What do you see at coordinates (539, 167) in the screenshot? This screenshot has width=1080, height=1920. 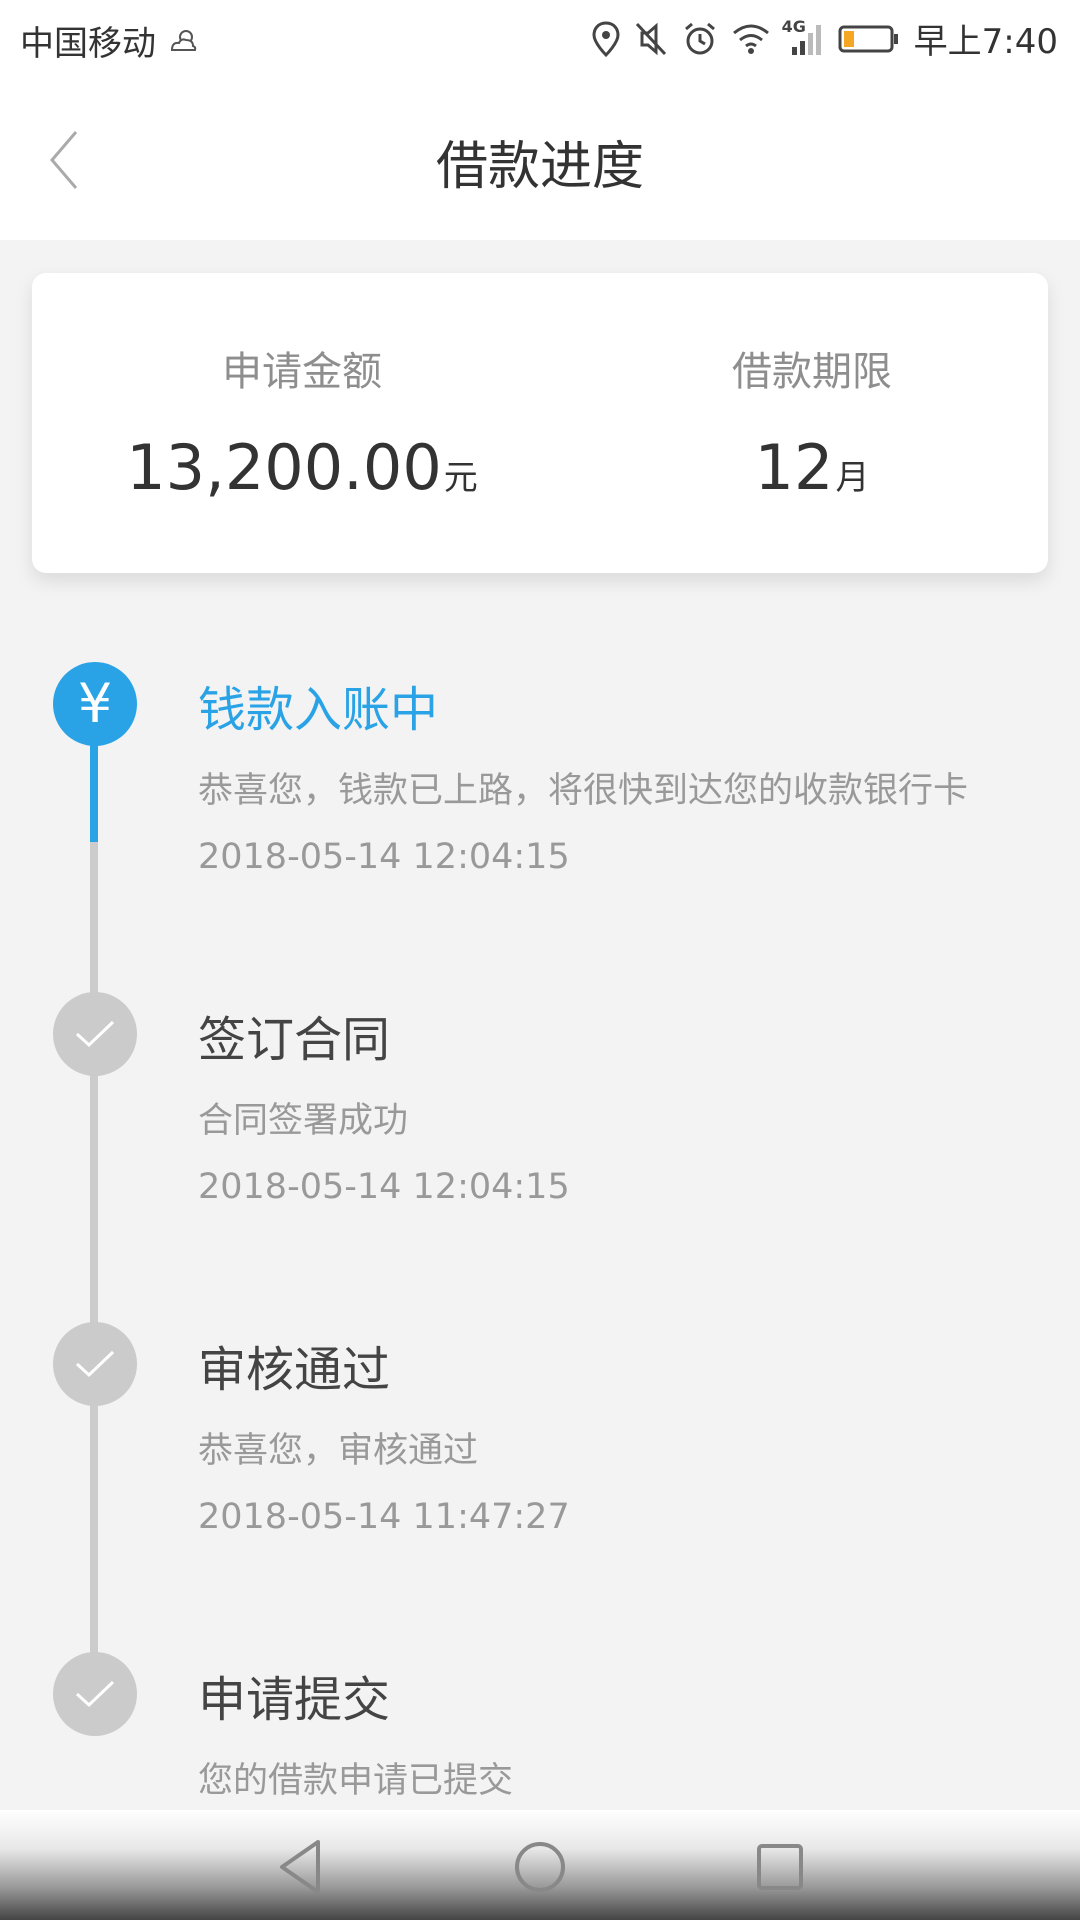 I see `page-title: 借款进度` at bounding box center [539, 167].